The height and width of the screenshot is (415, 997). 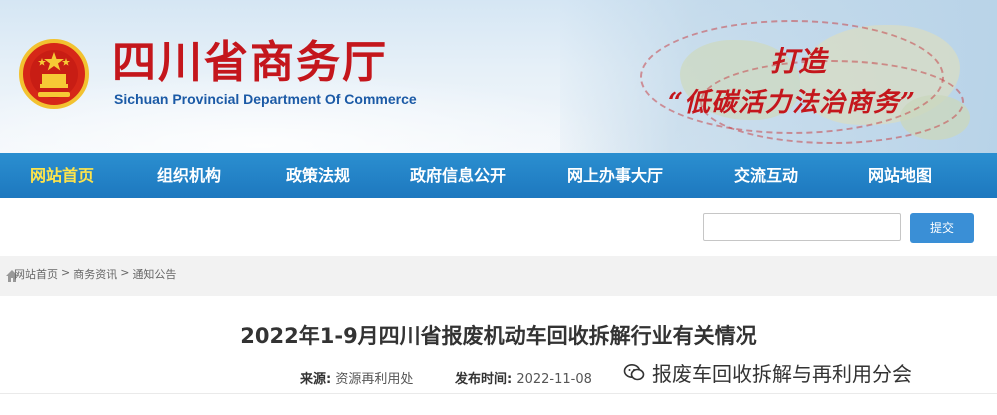 What do you see at coordinates (54, 74) in the screenshot?
I see `national-emblem-icon` at bounding box center [54, 74].